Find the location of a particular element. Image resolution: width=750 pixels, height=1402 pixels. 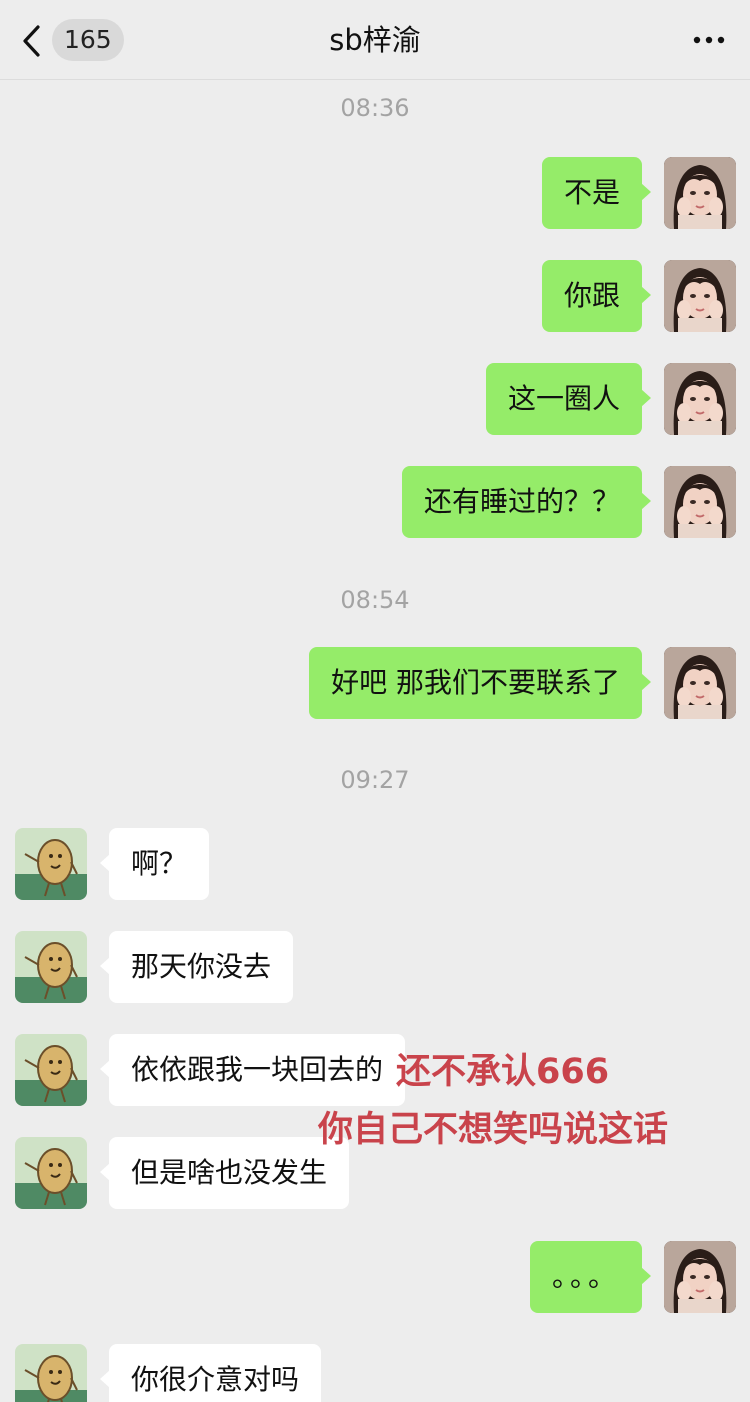

timestamp: 09:27 is located at coordinates (375, 780).